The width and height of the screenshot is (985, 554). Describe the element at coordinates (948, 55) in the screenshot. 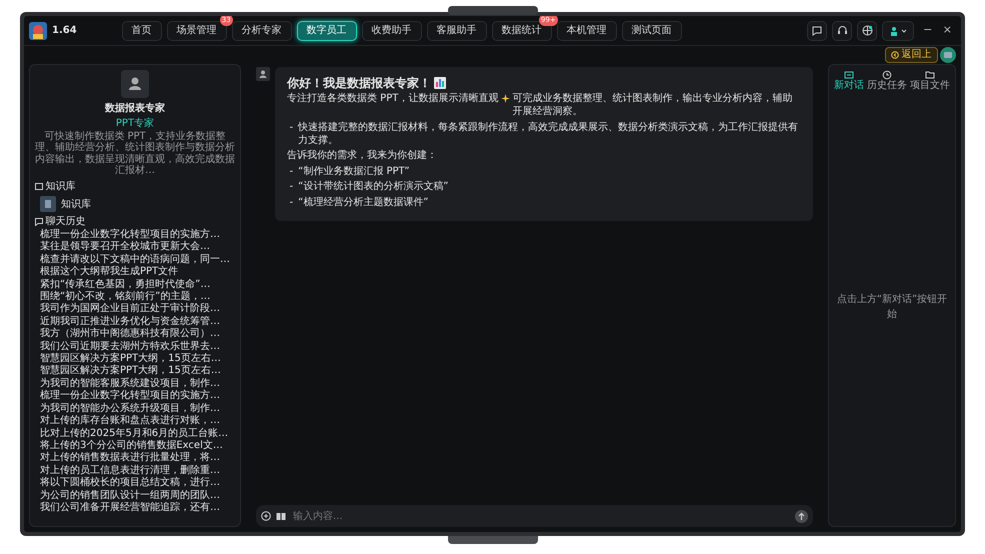

I see `assistant-bubble-icon` at that location.